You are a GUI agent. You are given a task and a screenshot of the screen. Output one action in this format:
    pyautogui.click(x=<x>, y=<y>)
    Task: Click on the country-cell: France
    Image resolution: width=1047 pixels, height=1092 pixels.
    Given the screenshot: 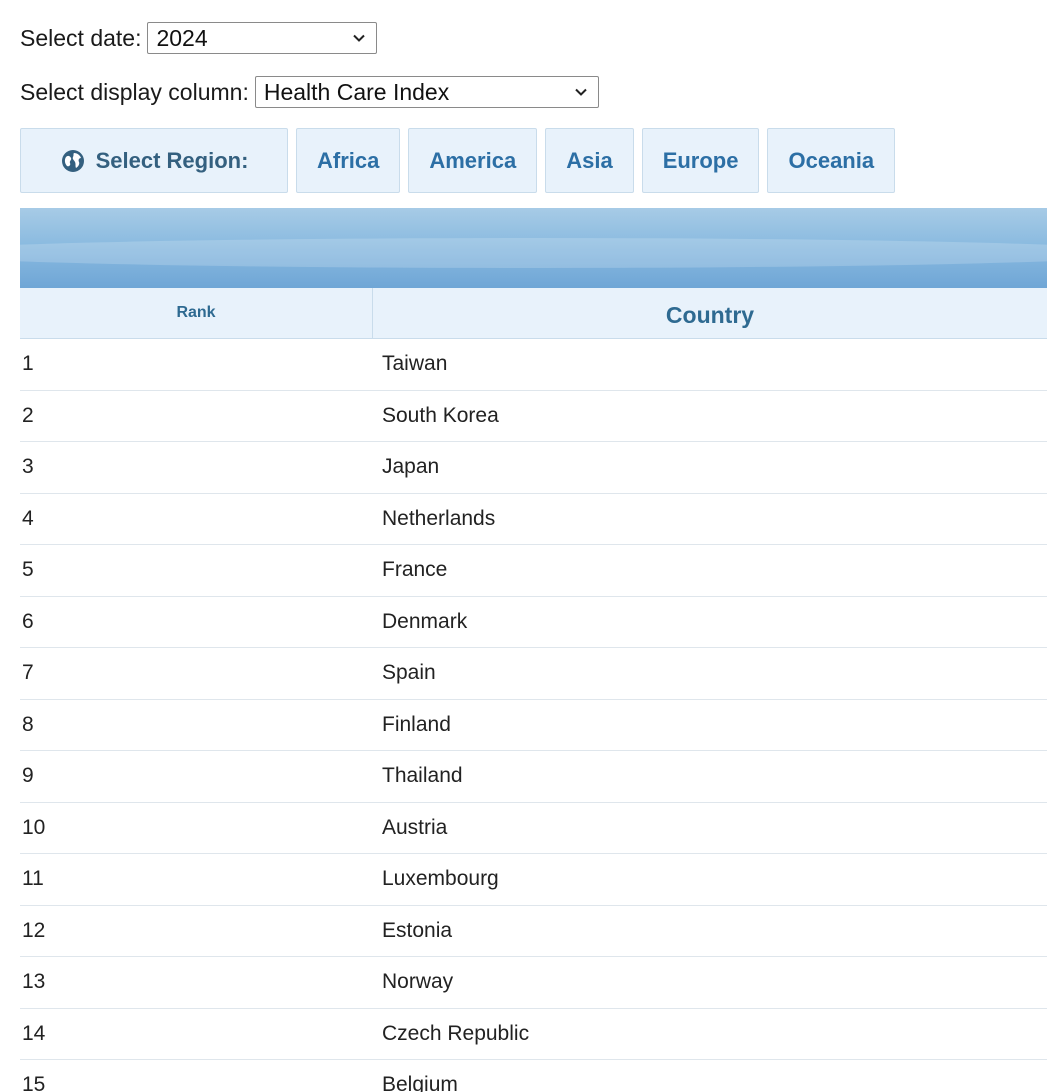 What is the action you would take?
    pyautogui.click(x=415, y=570)
    